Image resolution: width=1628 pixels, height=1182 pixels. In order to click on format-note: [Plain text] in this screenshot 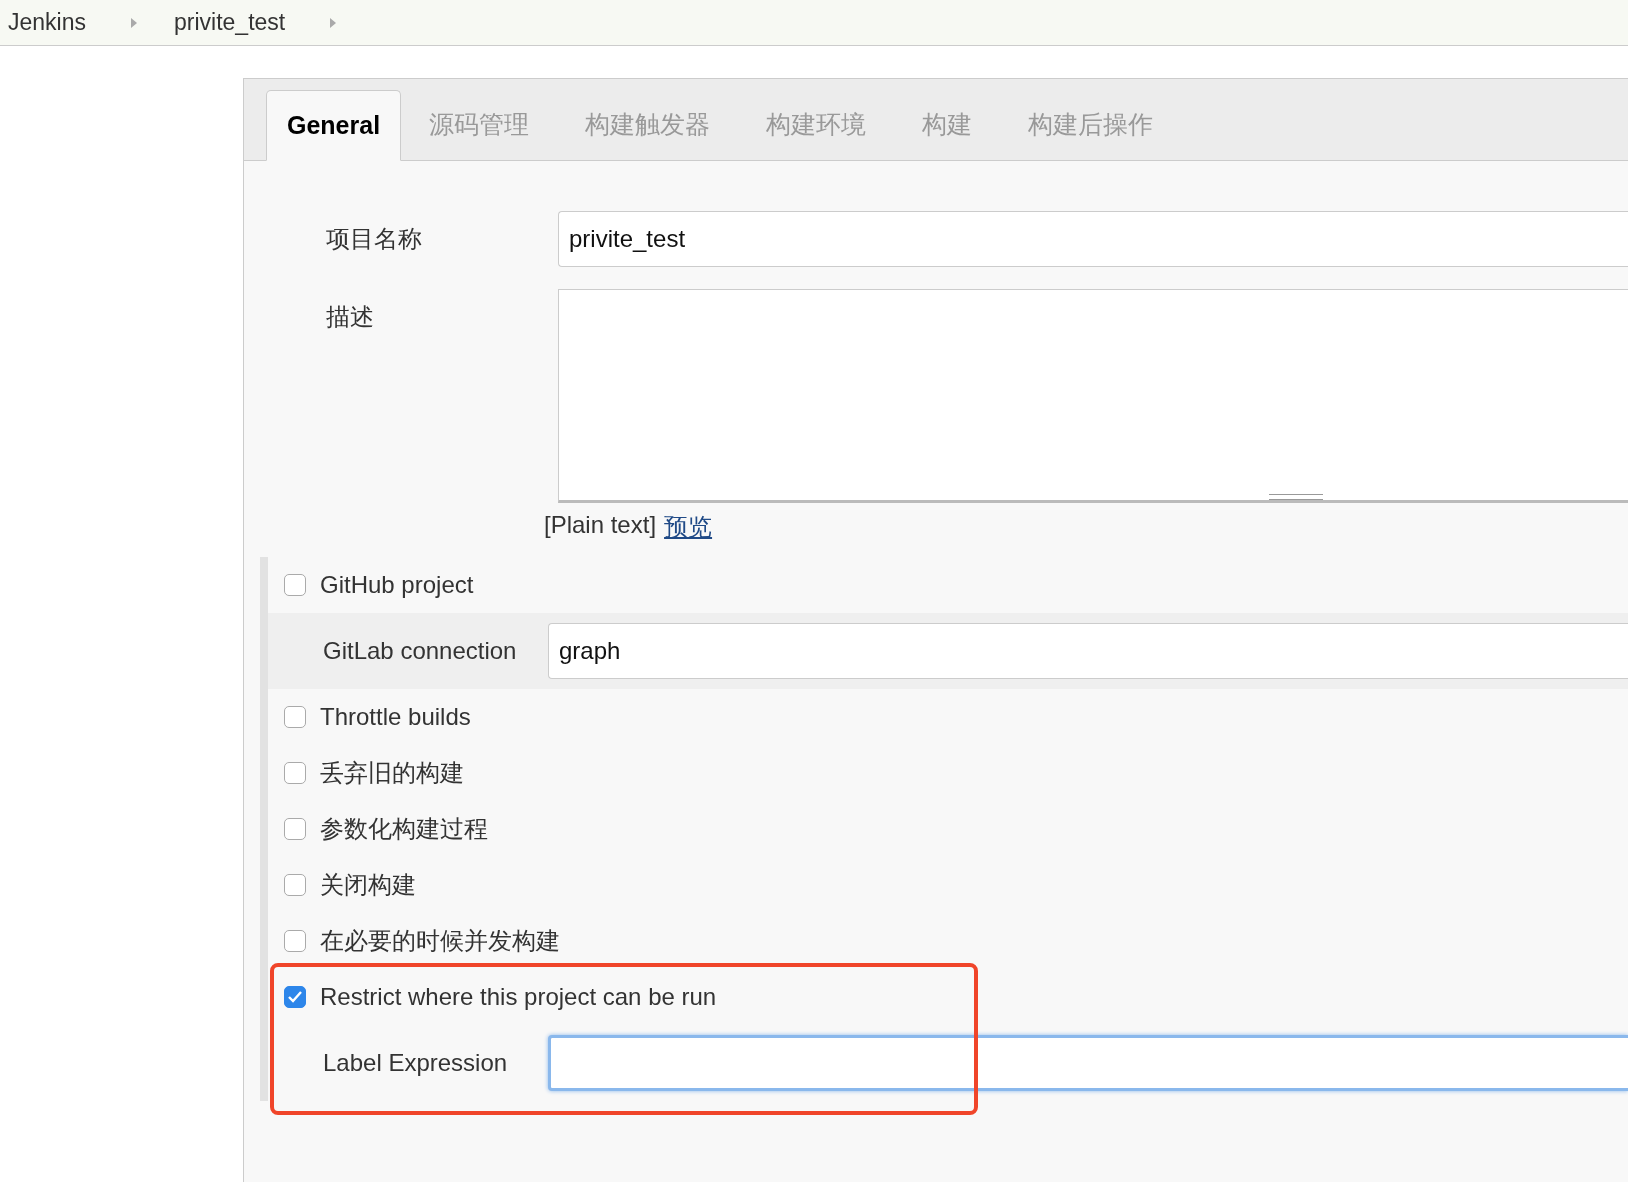, I will do `click(600, 525)`.